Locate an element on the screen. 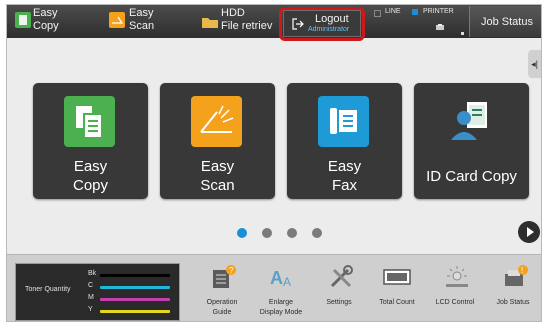 The image size is (549, 327). total-count-button: Total Count is located at coordinates (397, 289).